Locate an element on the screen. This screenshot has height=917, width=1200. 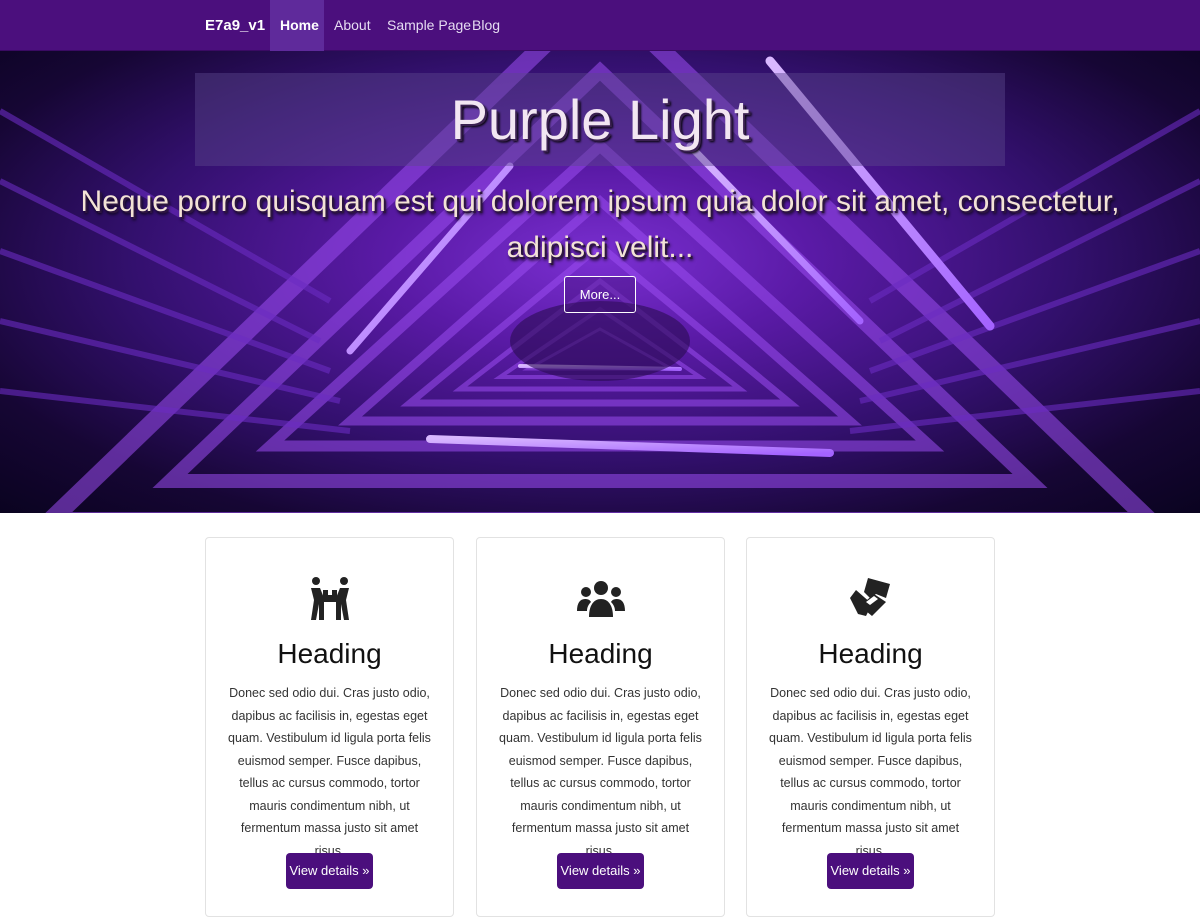
handshake-icon is located at coordinates (870, 599).